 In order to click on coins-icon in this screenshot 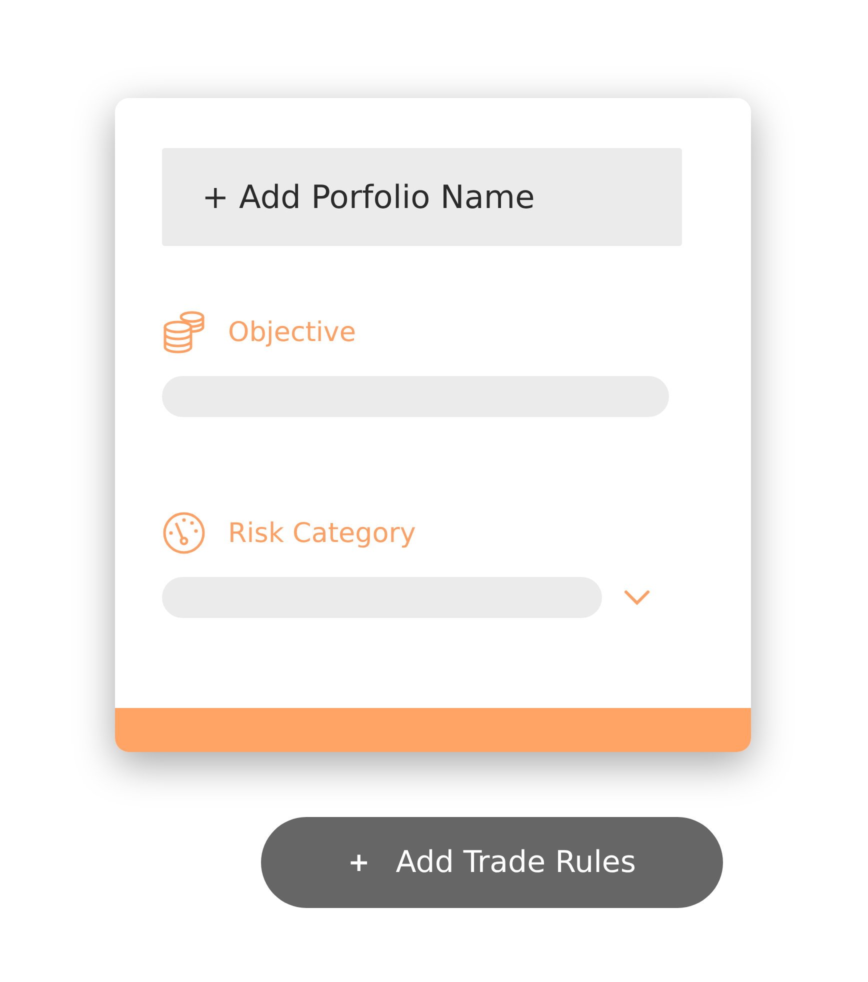, I will do `click(184, 332)`.